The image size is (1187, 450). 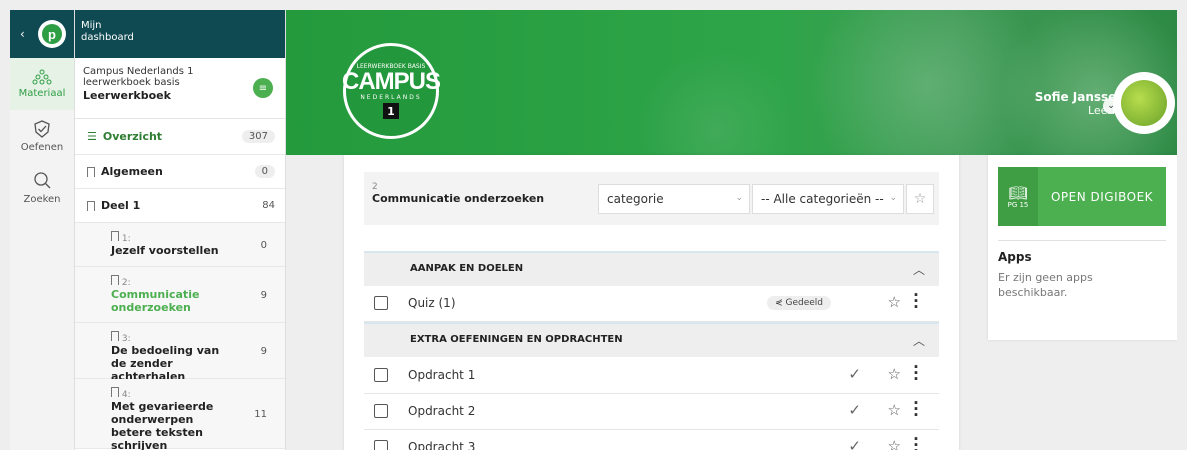 I want to click on divider, so click(x=1082, y=240).